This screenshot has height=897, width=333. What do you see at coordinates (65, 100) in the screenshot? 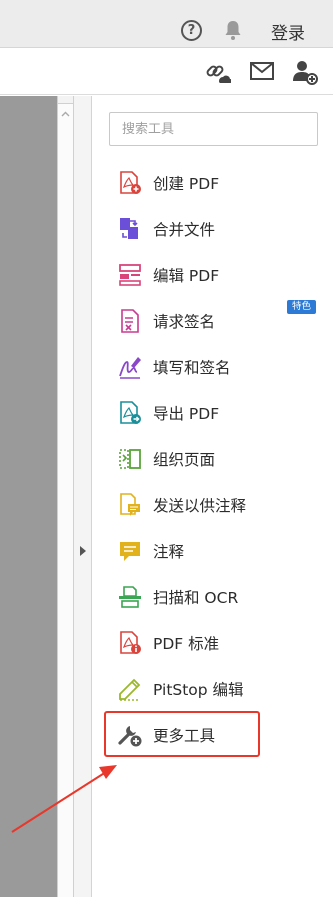
I see `scrollbar-top-cap` at bounding box center [65, 100].